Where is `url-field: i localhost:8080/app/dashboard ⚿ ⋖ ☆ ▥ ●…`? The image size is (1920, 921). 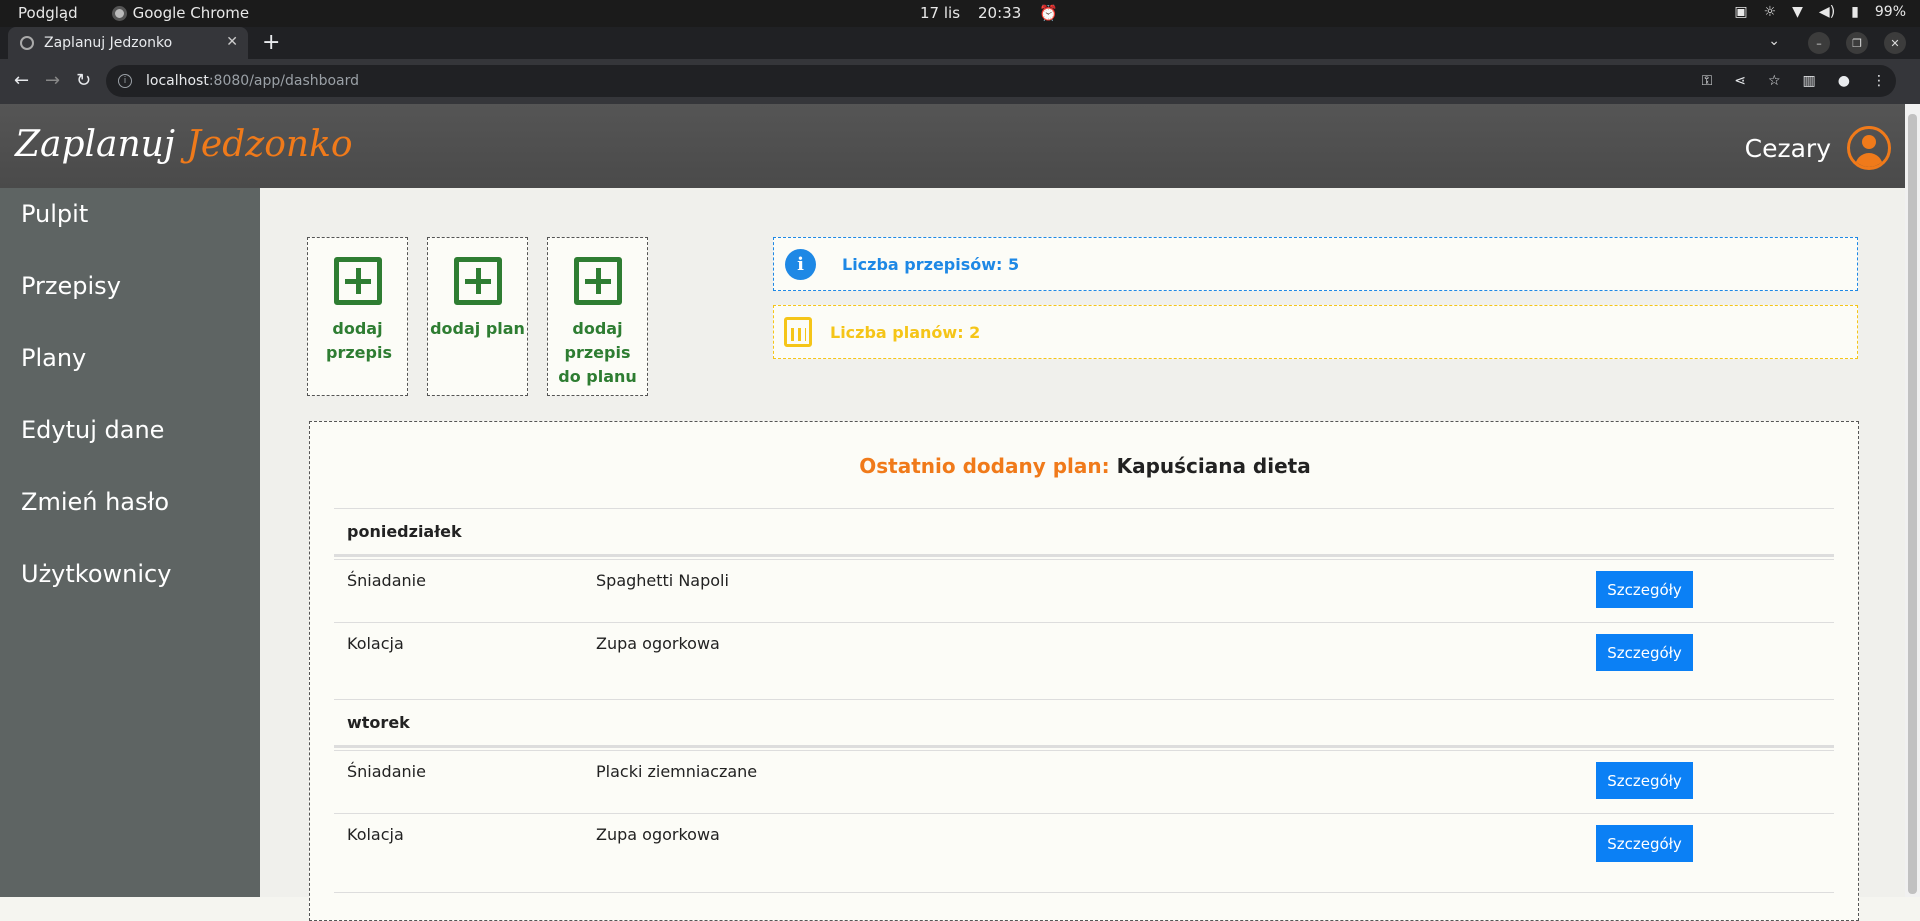 url-field: i localhost:8080/app/dashboard ⚿ ⋖ ☆ ▥ ●… is located at coordinates (1001, 81).